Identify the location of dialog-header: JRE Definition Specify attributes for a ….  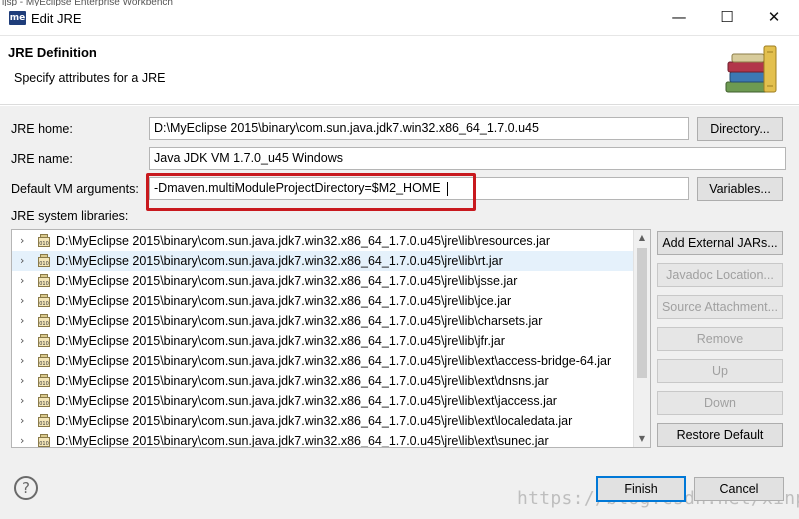
(399, 70).